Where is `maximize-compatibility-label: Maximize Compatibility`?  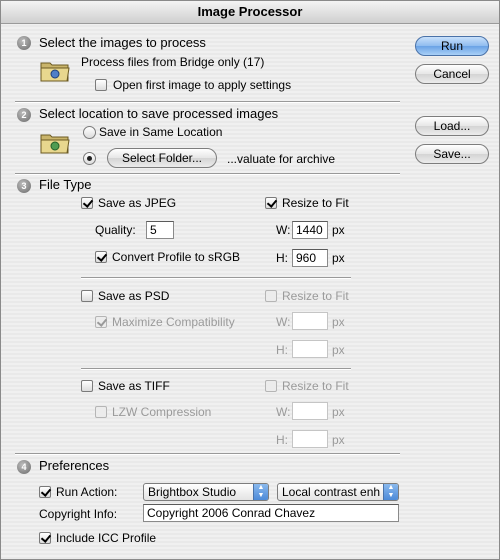
maximize-compatibility-label: Maximize Compatibility is located at coordinates (173, 322).